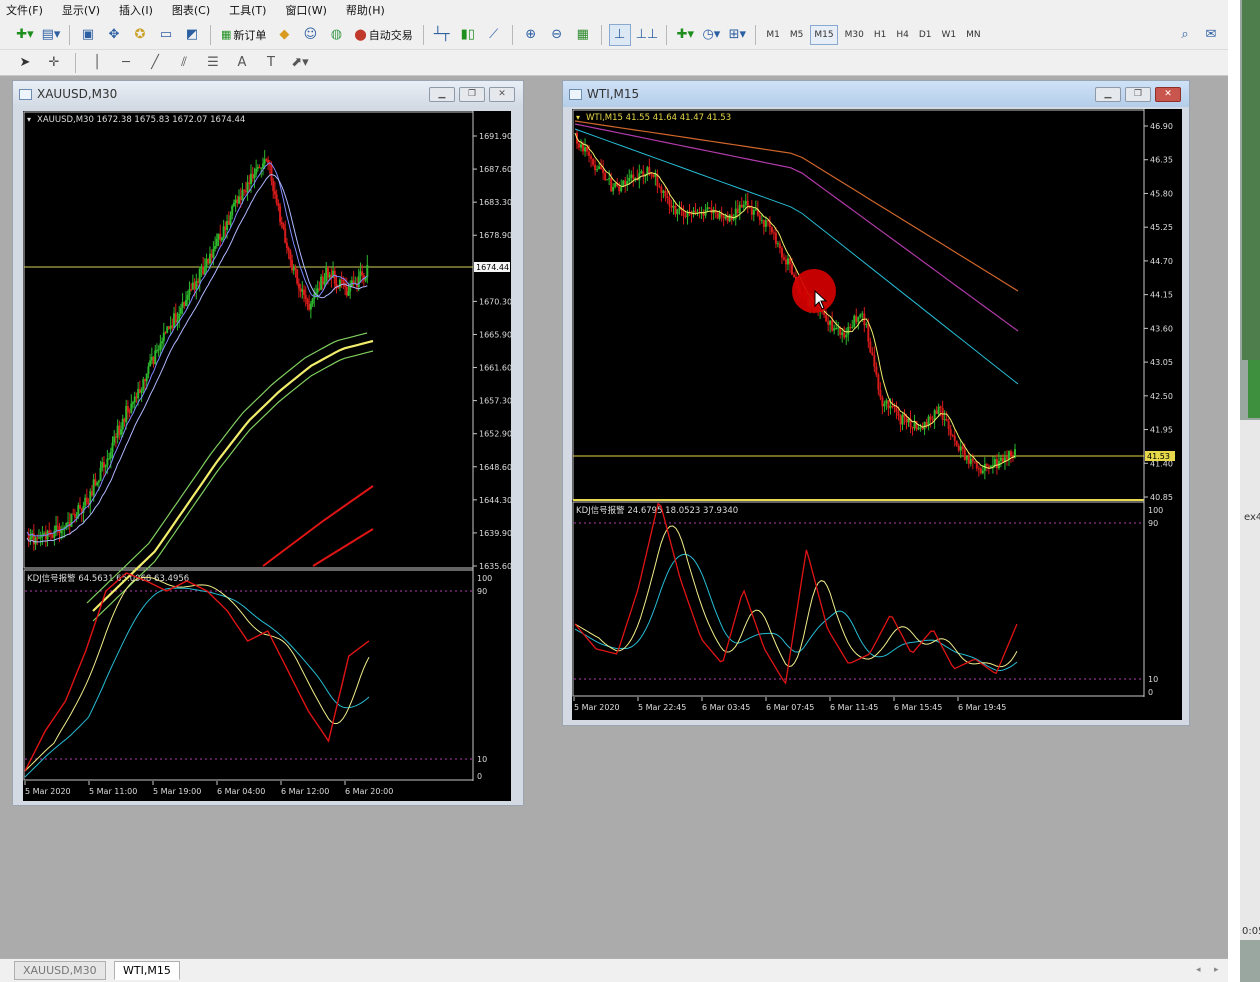 This screenshot has height=982, width=1260. Describe the element at coordinates (305, 10) in the screenshot. I see `menu-window: 窗口(W)` at that location.